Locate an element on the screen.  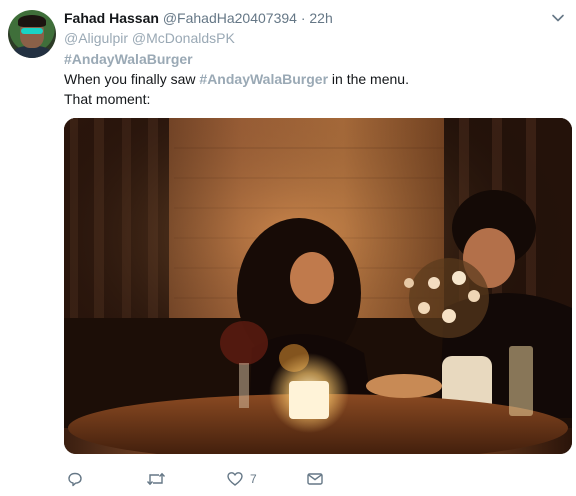
reply-mentions: @Aligulpir @McDonaldsPK is located at coordinates (149, 38).